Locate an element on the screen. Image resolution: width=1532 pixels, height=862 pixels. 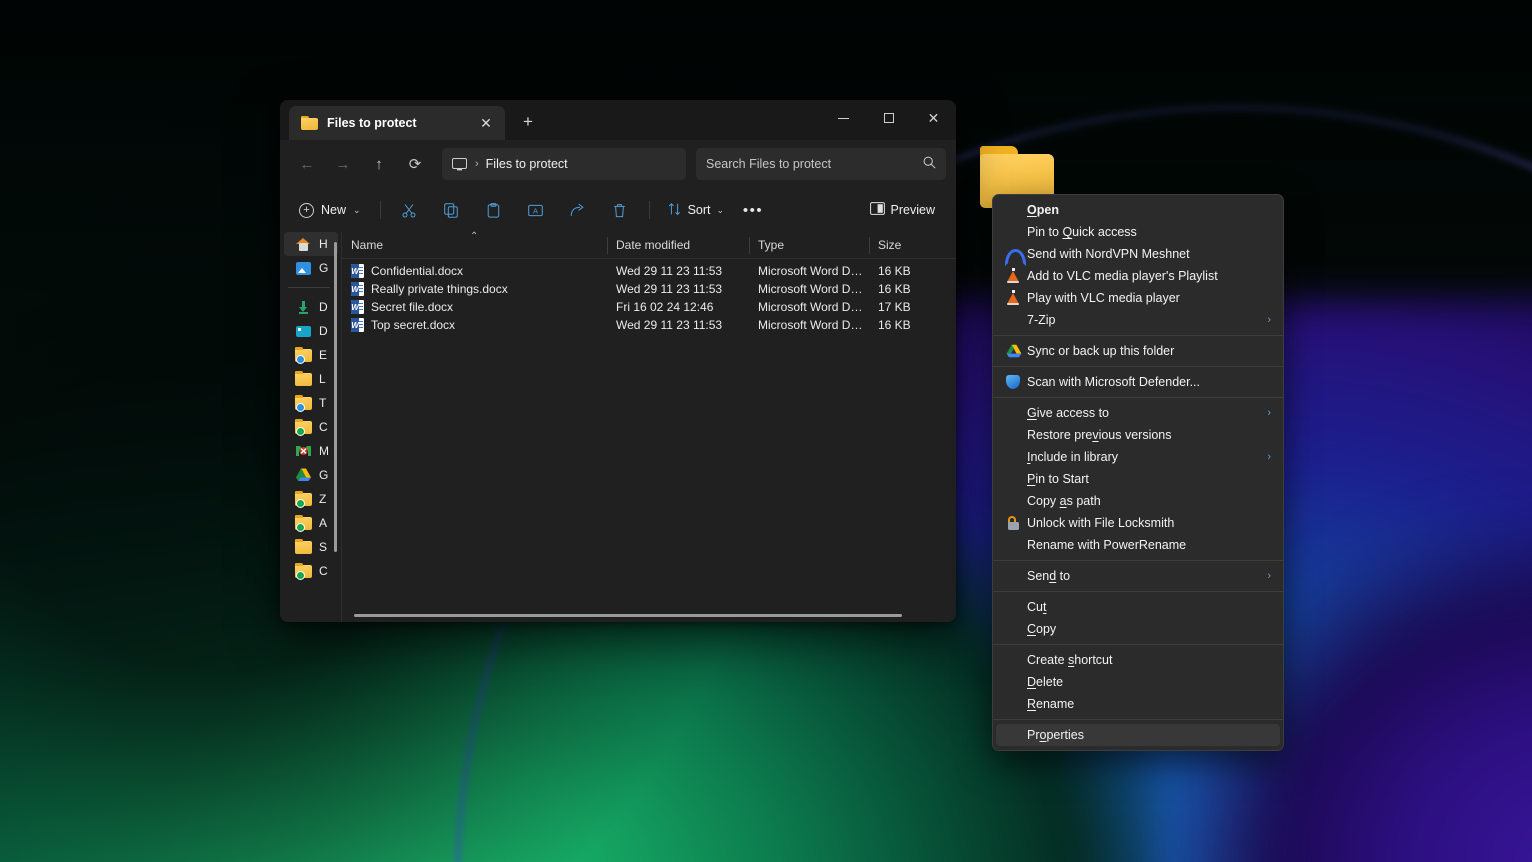
menu-item-create-shortcut: Create shortcut is located at coordinates (1138, 660).